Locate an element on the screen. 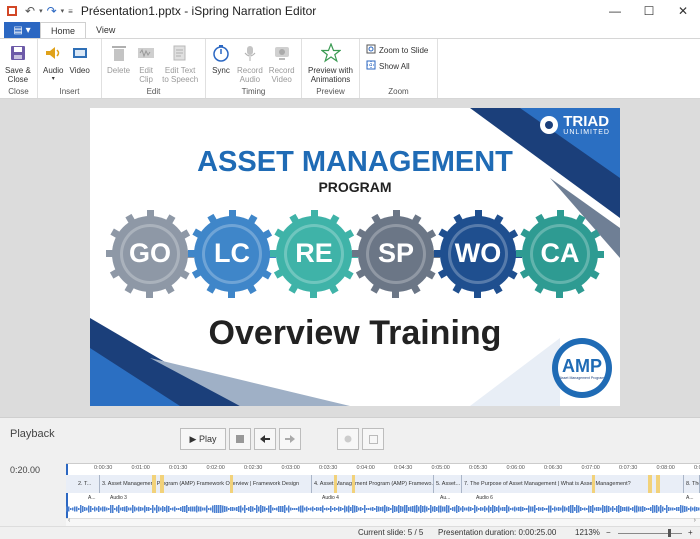 This screenshot has height=539, width=700. slide-segment: 8. The is located at coordinates (692, 484).